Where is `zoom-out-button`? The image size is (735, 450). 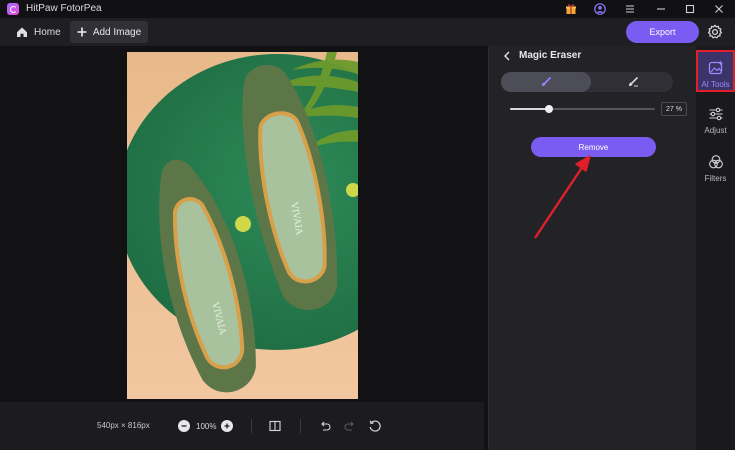 zoom-out-button is located at coordinates (184, 426).